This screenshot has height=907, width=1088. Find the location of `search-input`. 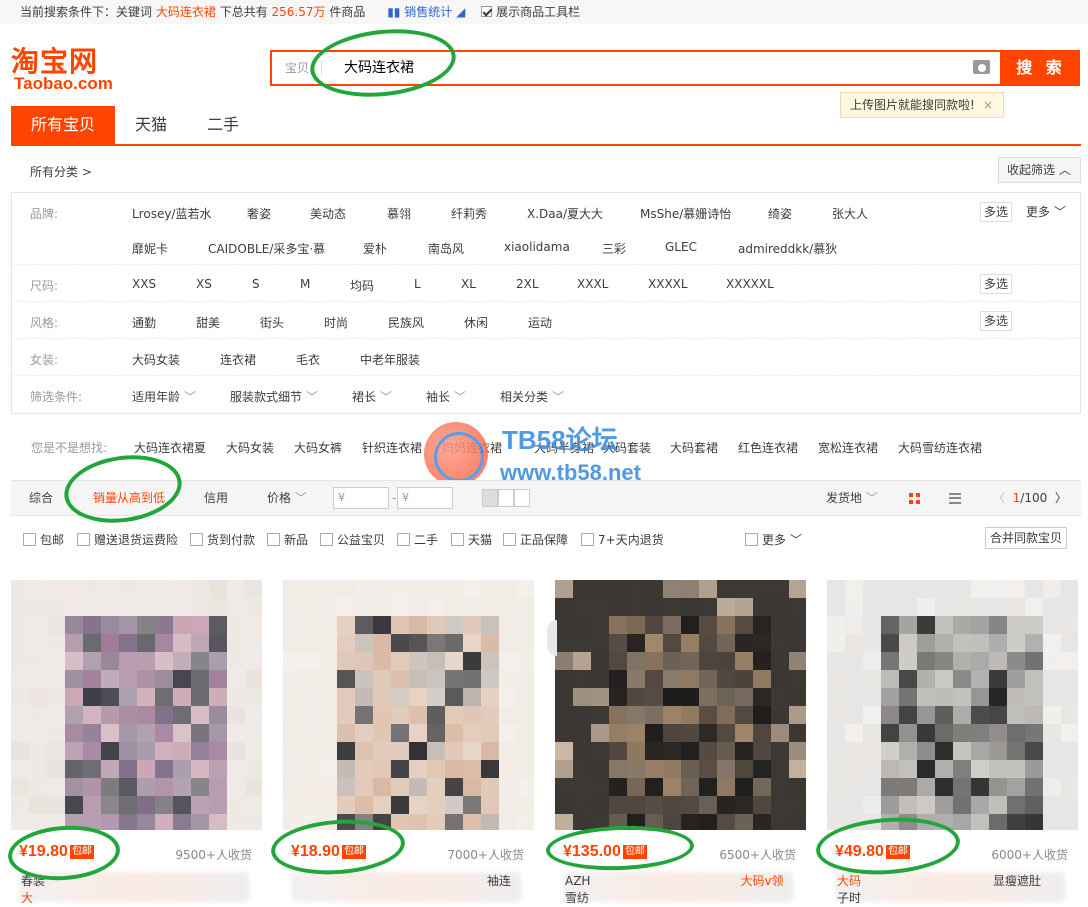

search-input is located at coordinates (644, 68).